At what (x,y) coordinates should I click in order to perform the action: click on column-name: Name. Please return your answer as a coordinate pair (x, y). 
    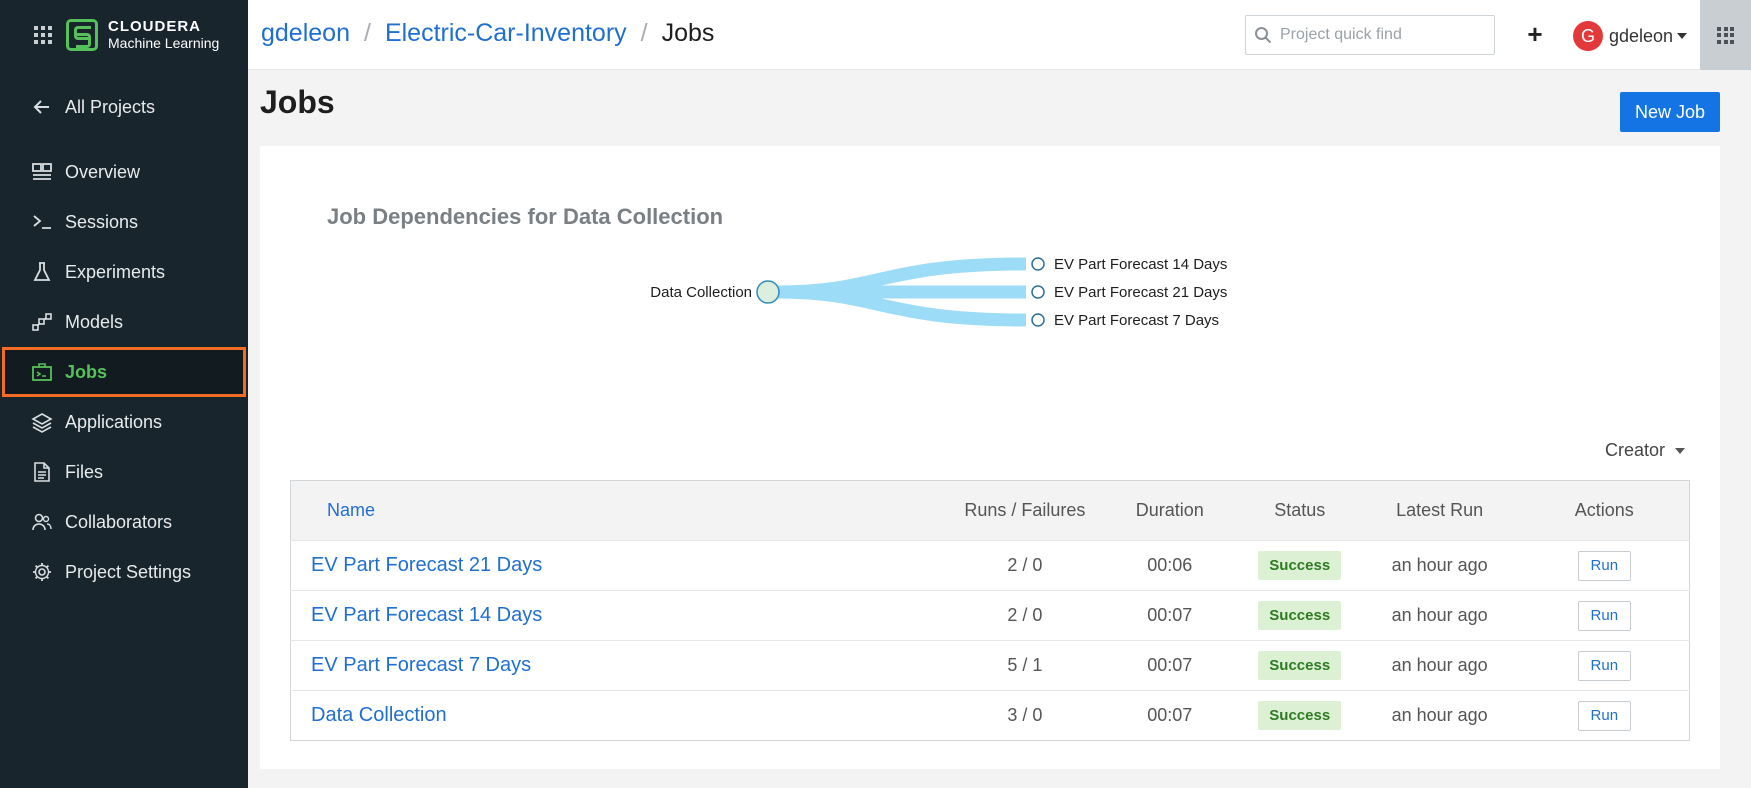
    Looking at the image, I should click on (620, 511).